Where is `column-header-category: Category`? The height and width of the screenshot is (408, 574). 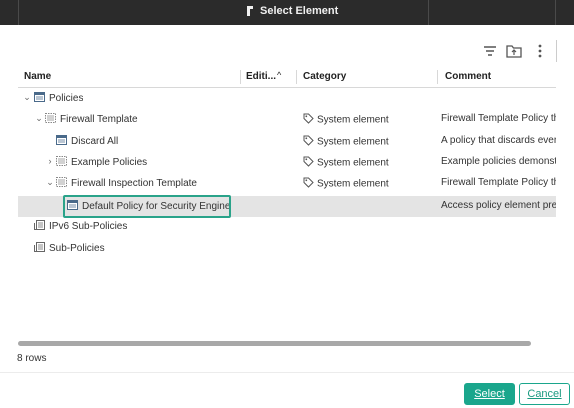
column-header-category: Category is located at coordinates (324, 76).